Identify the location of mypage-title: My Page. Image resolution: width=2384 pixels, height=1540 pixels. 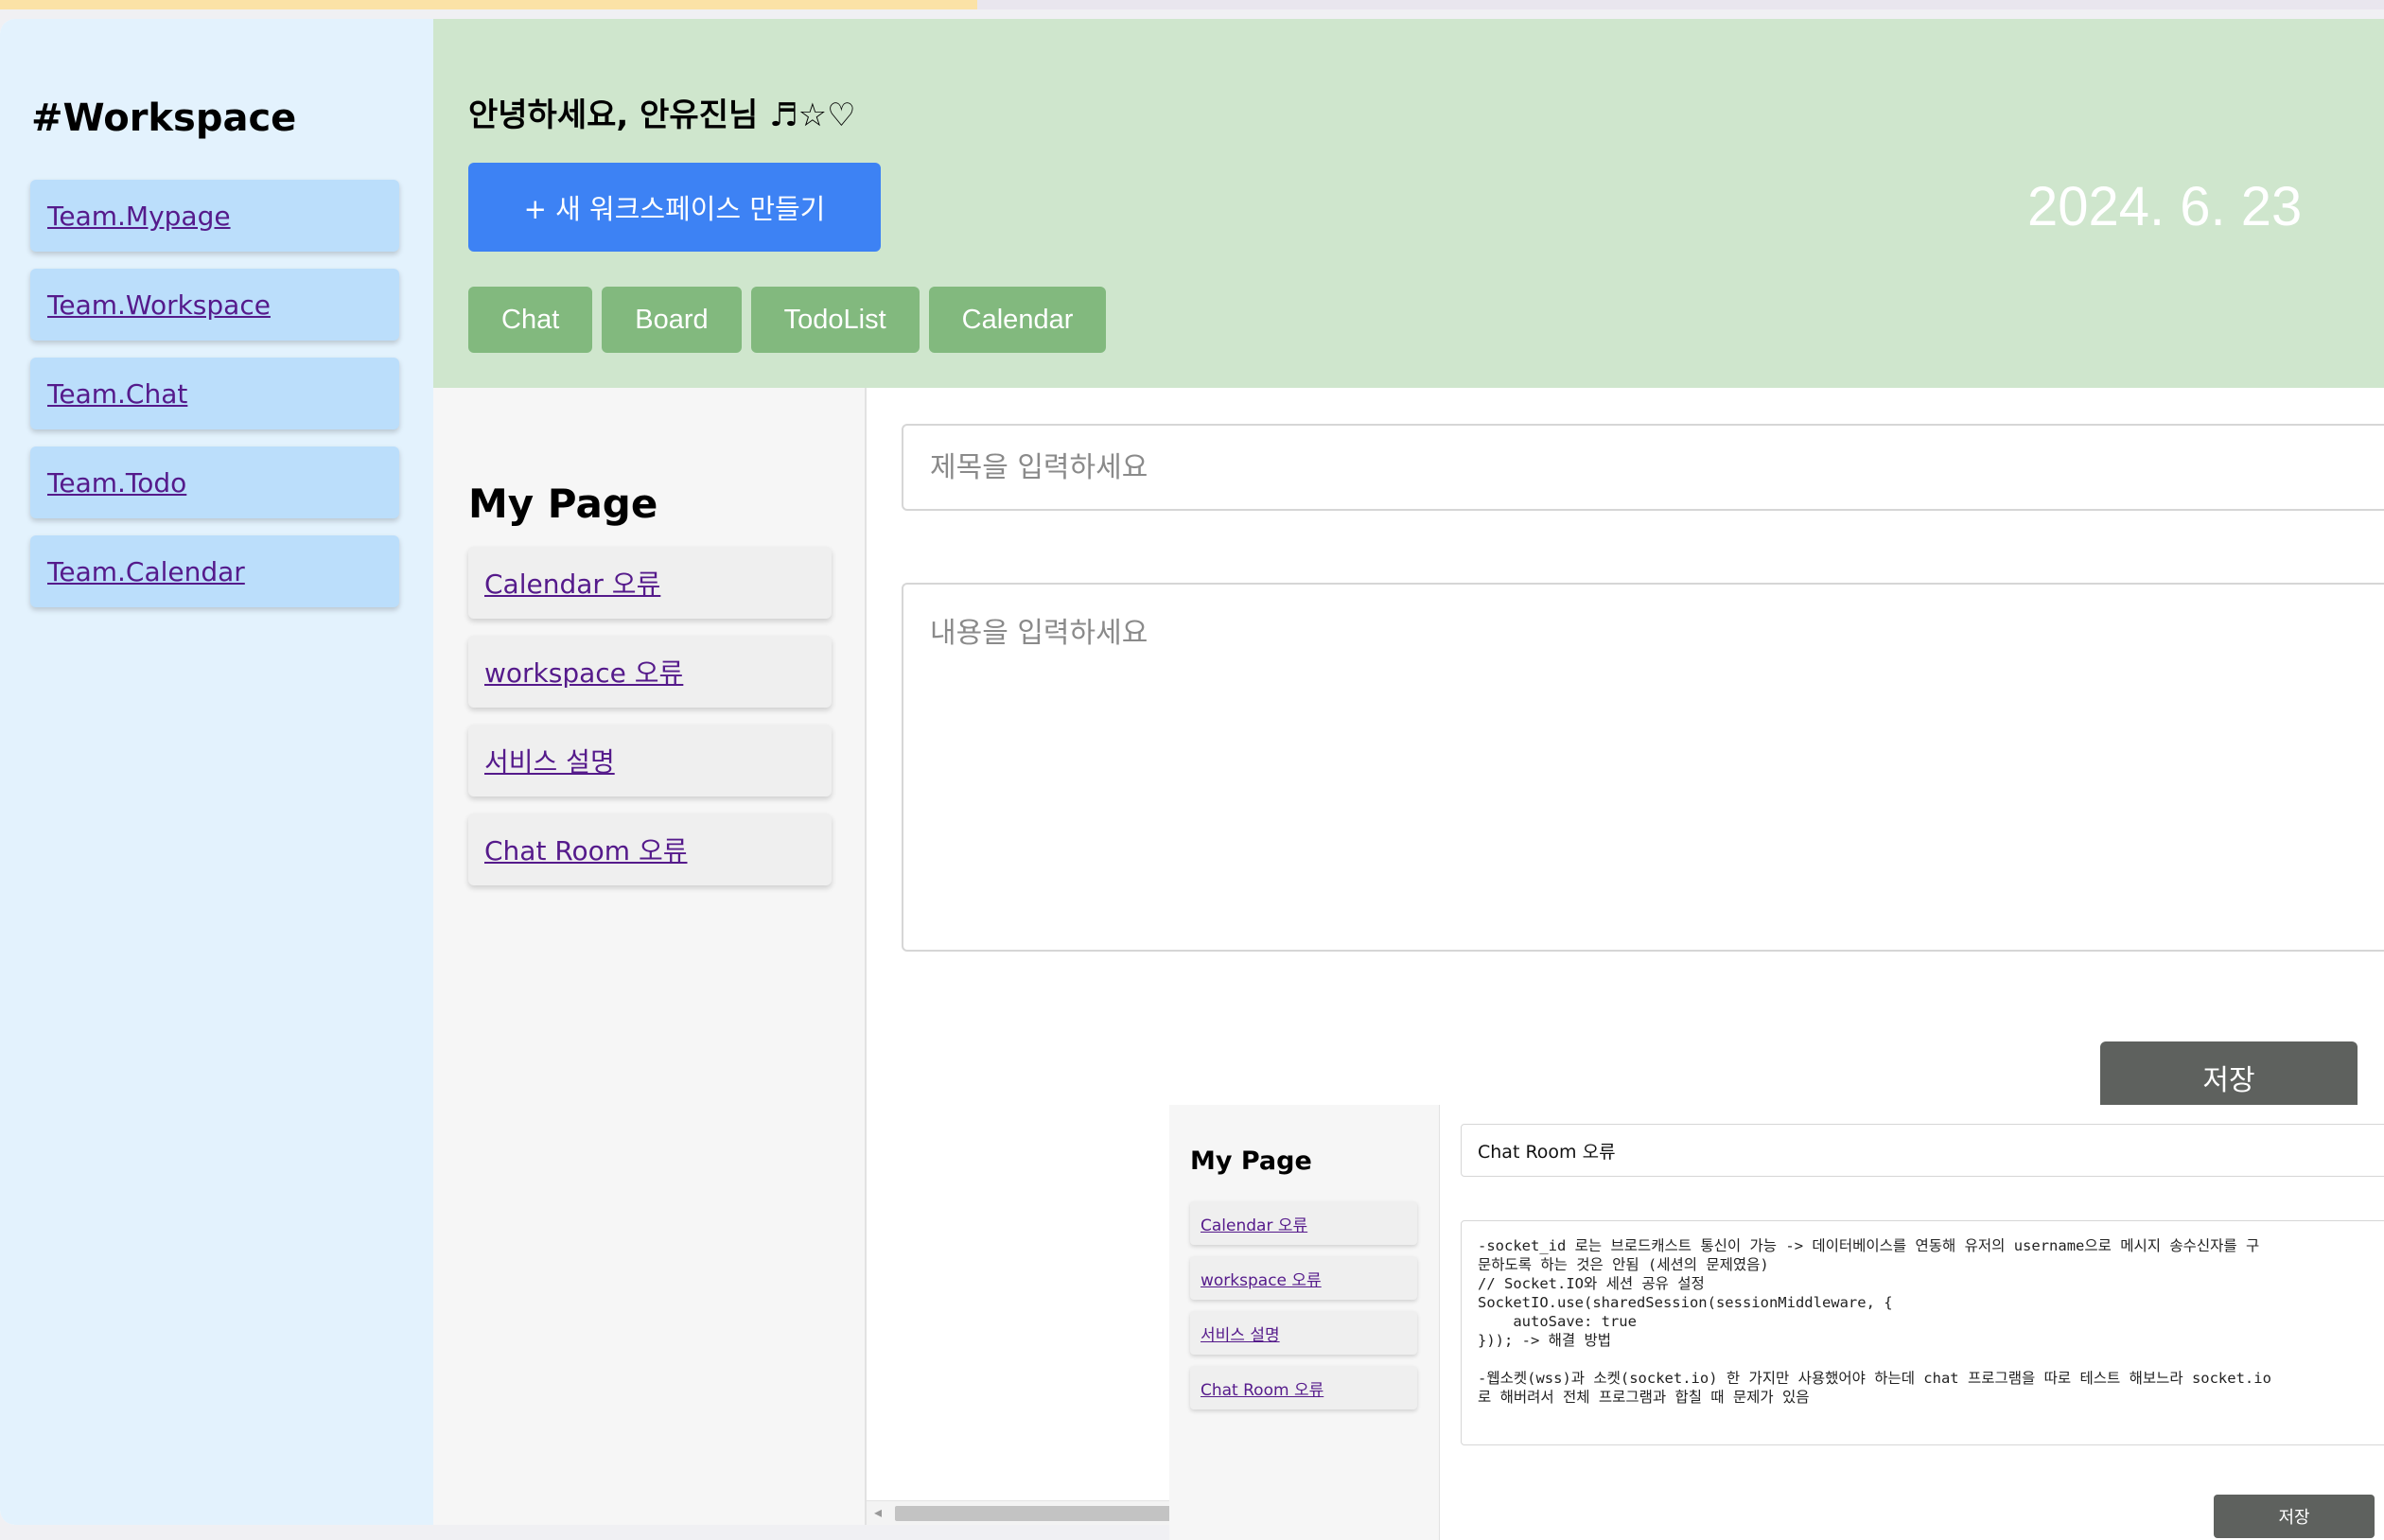
(563, 504).